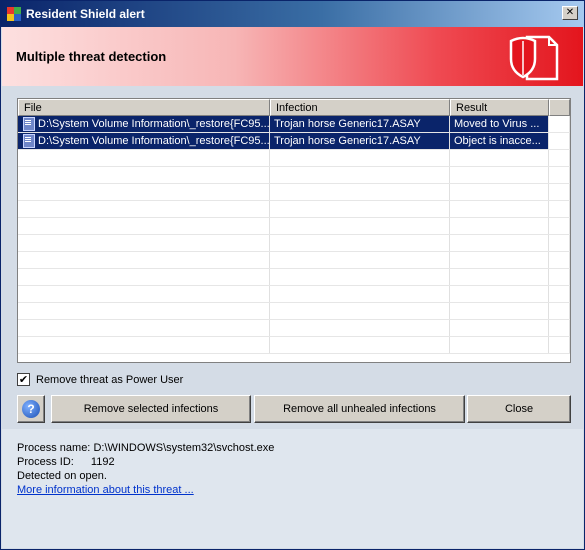 The height and width of the screenshot is (550, 585). I want to click on column-header-result: Result, so click(499, 107).